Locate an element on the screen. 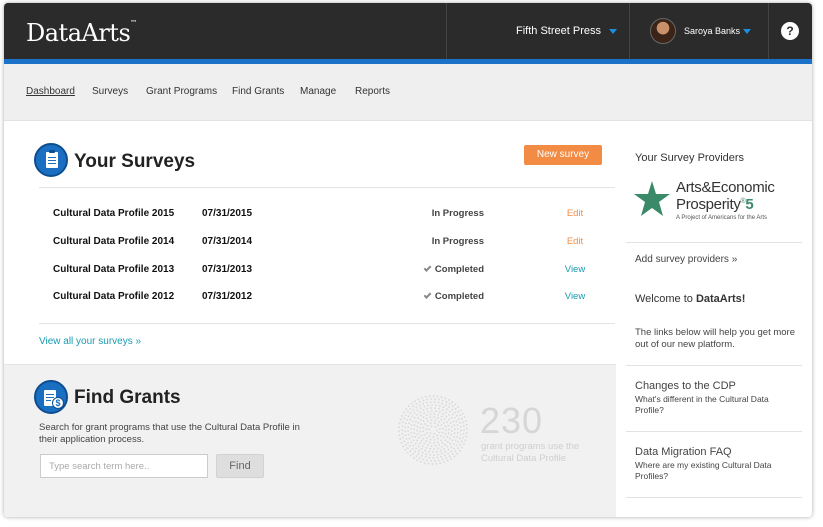 The height and width of the screenshot is (527, 823). add-survey-providers-link: Add survey providers » is located at coordinates (686, 260).